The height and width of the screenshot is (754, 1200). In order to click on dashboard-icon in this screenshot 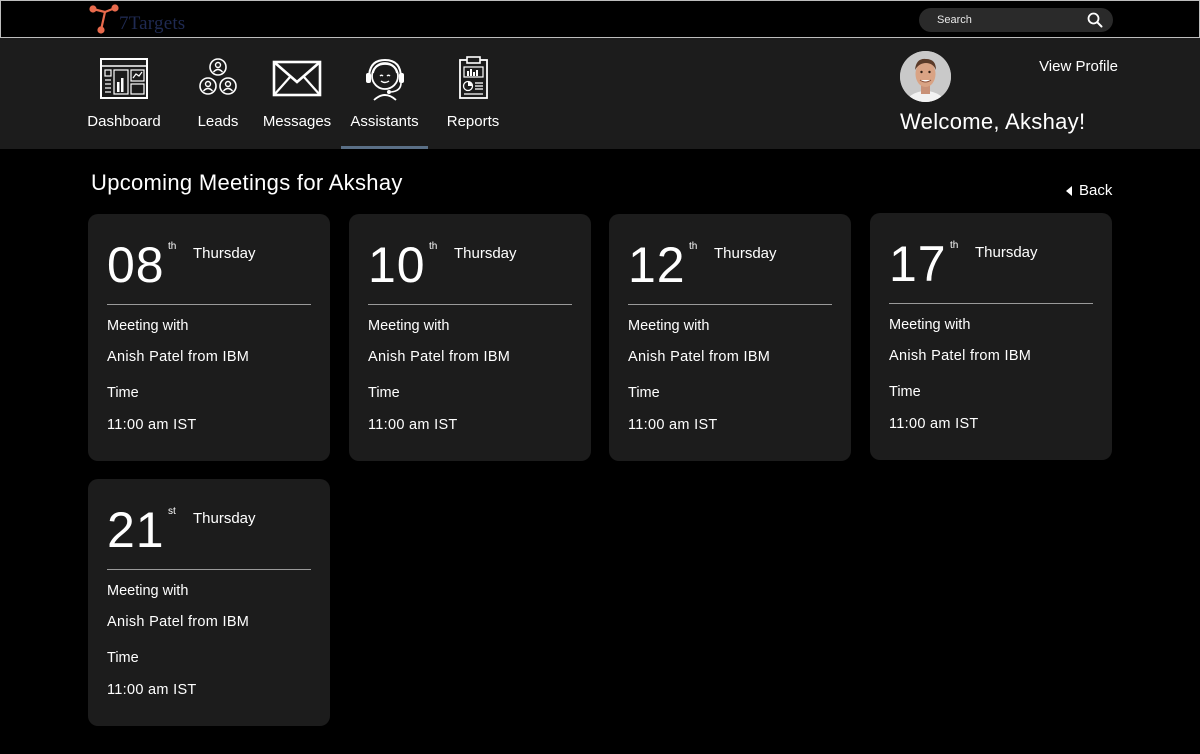, I will do `click(124, 78)`.